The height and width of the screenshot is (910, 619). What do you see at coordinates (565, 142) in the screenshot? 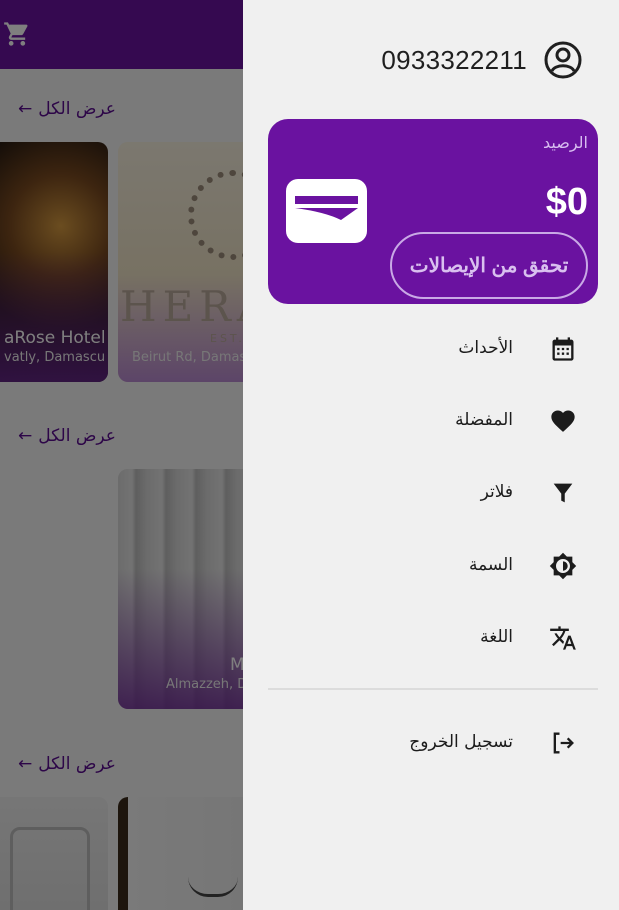
I see `balance-label: الرصيد` at bounding box center [565, 142].